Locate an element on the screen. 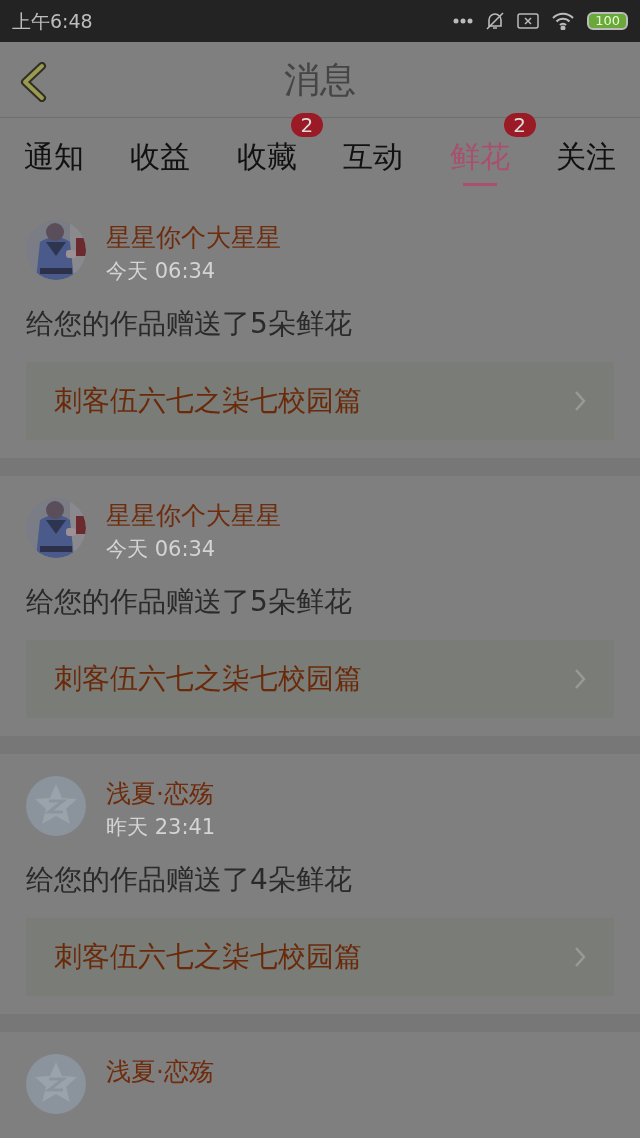 This screenshot has height=1138, width=640. wifi-icon is located at coordinates (563, 21).